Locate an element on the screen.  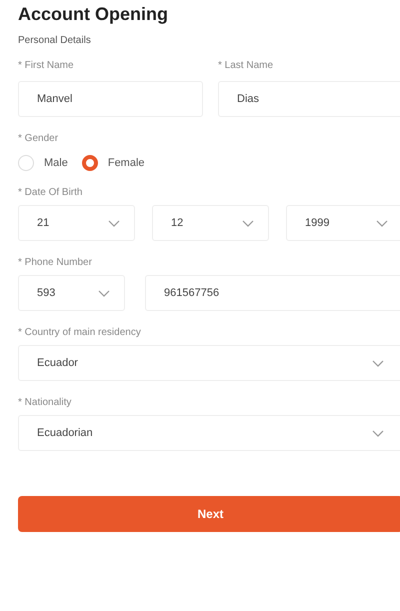
dropdown-field: 593 is located at coordinates (71, 293).